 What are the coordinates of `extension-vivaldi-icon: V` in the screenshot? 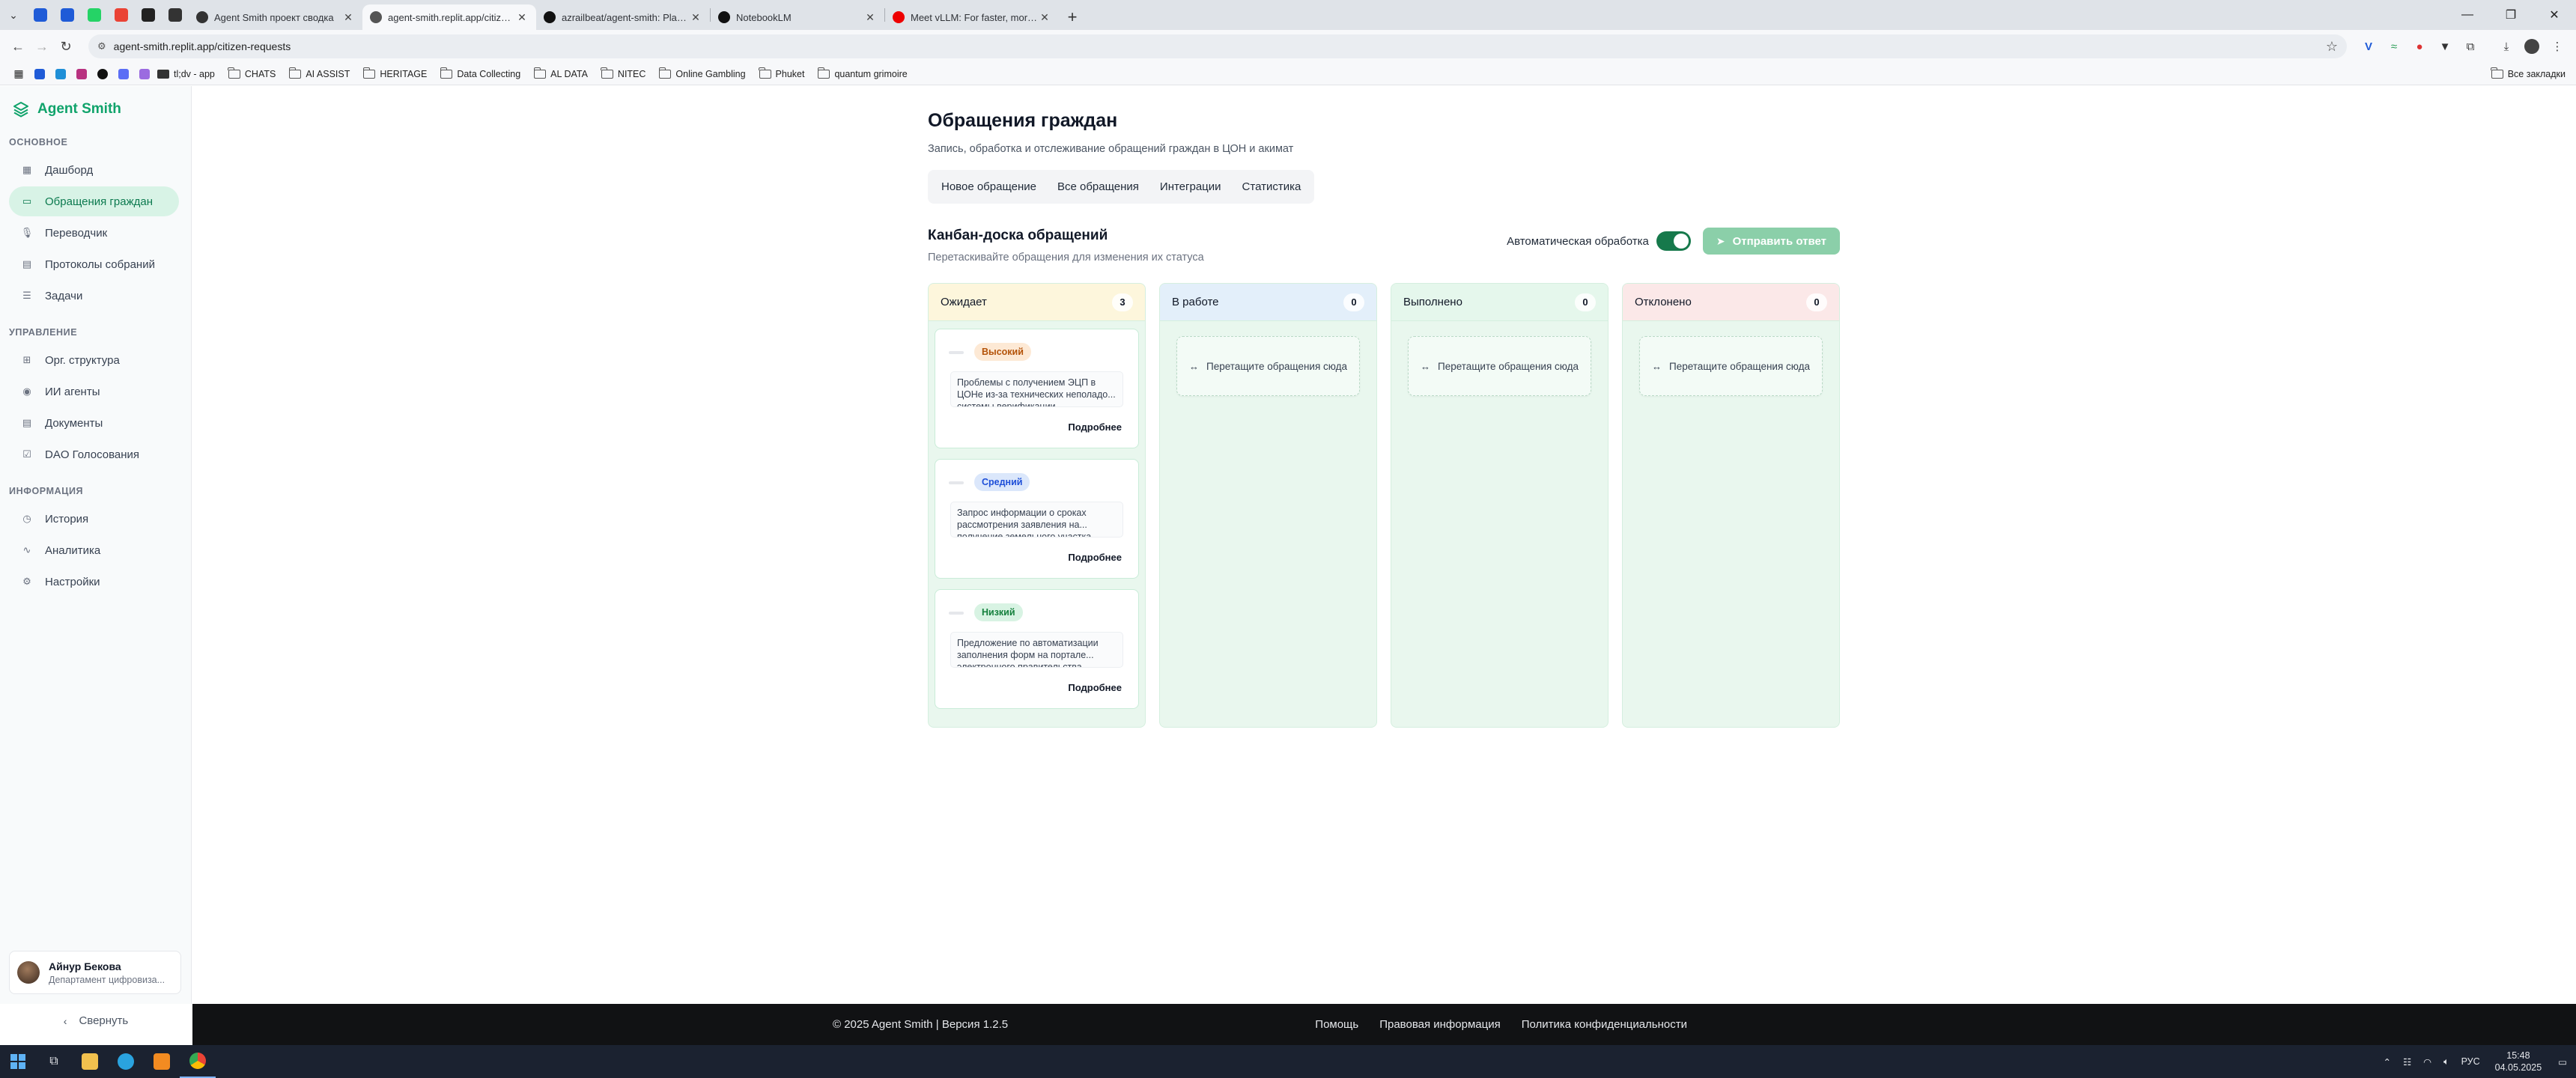 It's located at (2368, 46).